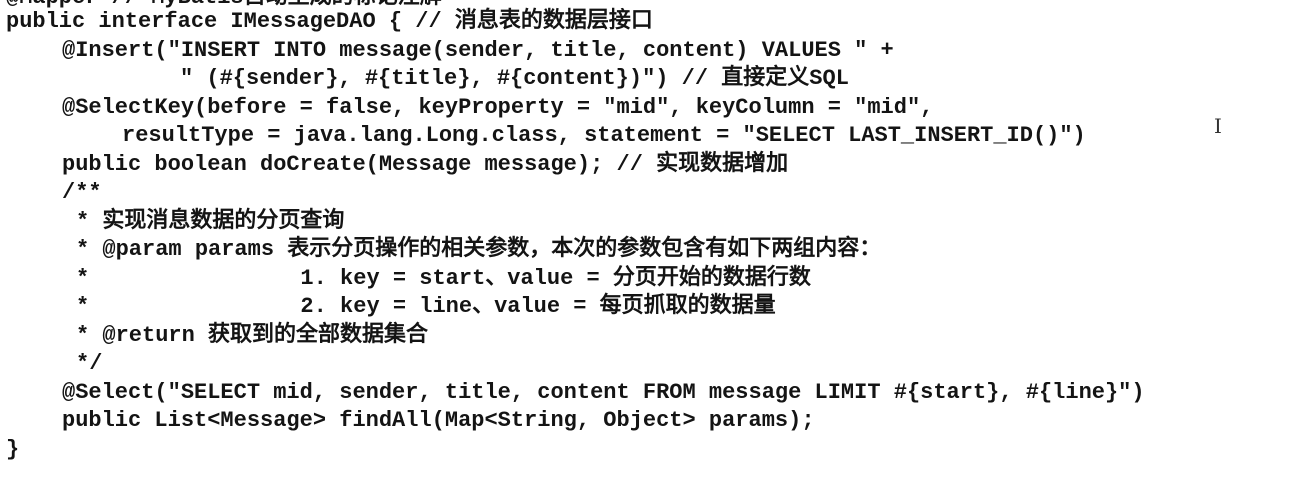 The image size is (1310, 480). Describe the element at coordinates (426, 306) in the screenshot. I see `code-line-javadoc-param-item-2: * 2. key = line、value = 每页抓取的数据量` at that location.